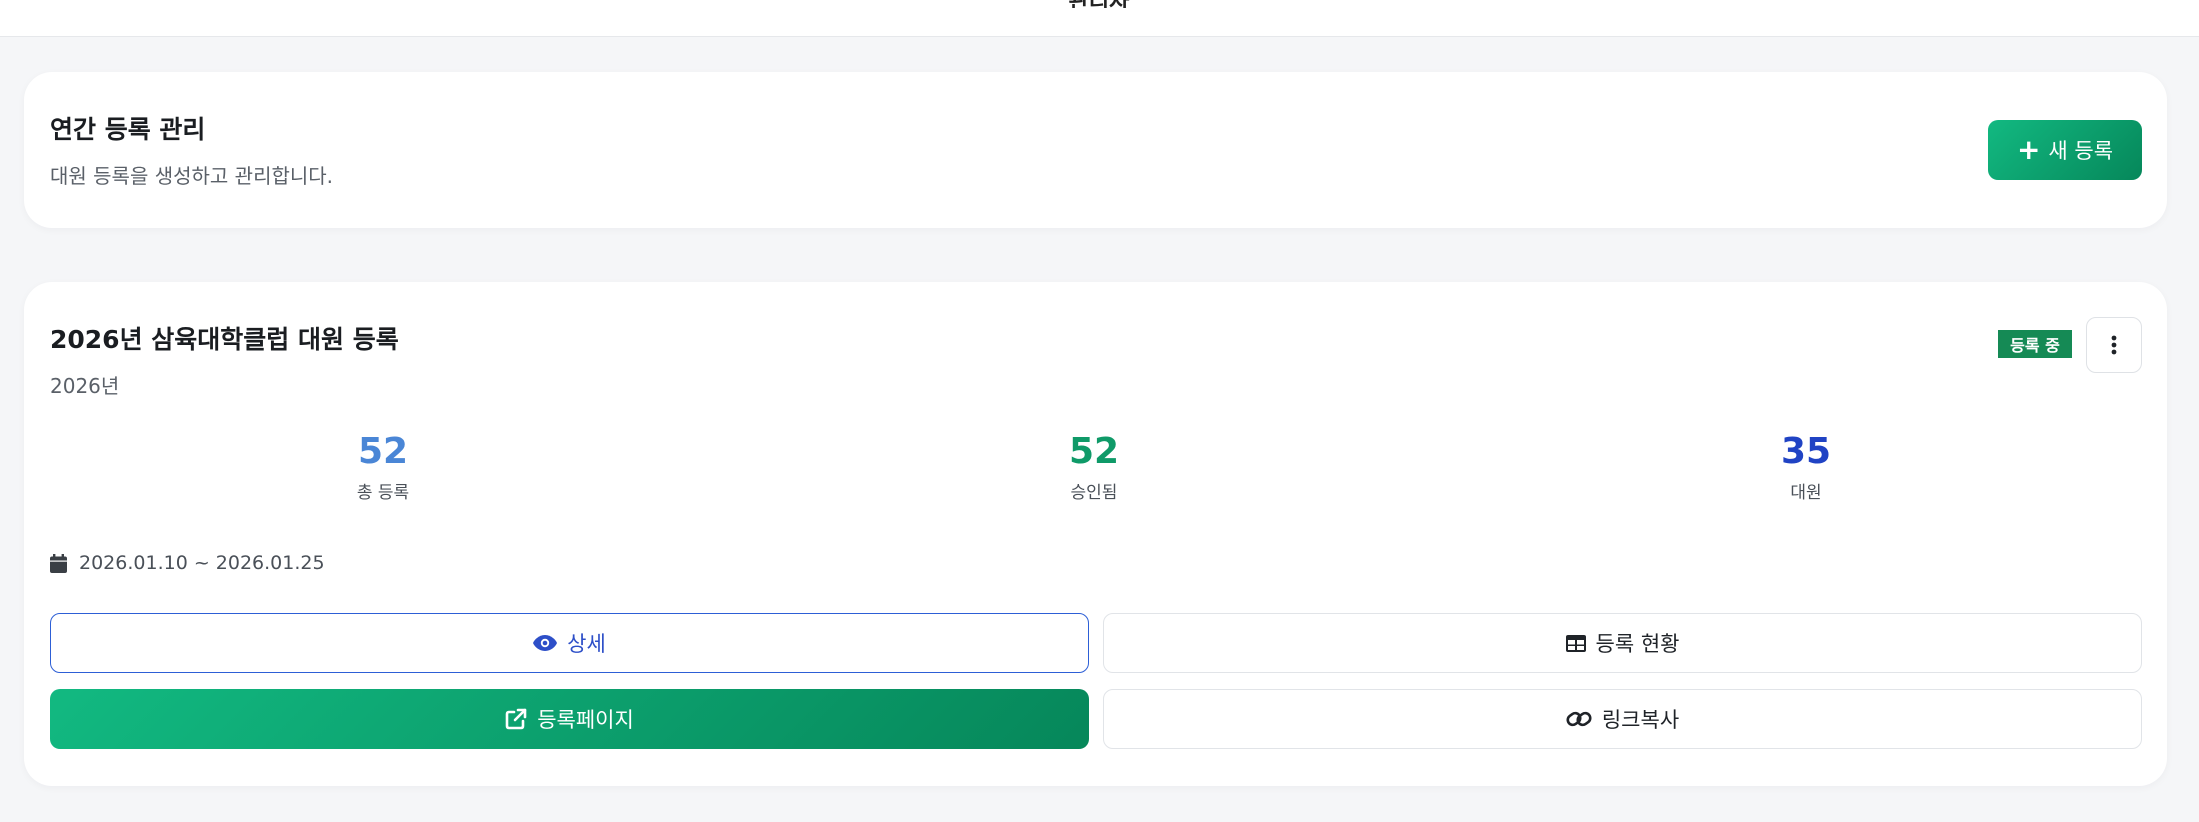 The height and width of the screenshot is (822, 2199). What do you see at coordinates (128, 129) in the screenshot?
I see `section-title: 연간 등록 관리` at bounding box center [128, 129].